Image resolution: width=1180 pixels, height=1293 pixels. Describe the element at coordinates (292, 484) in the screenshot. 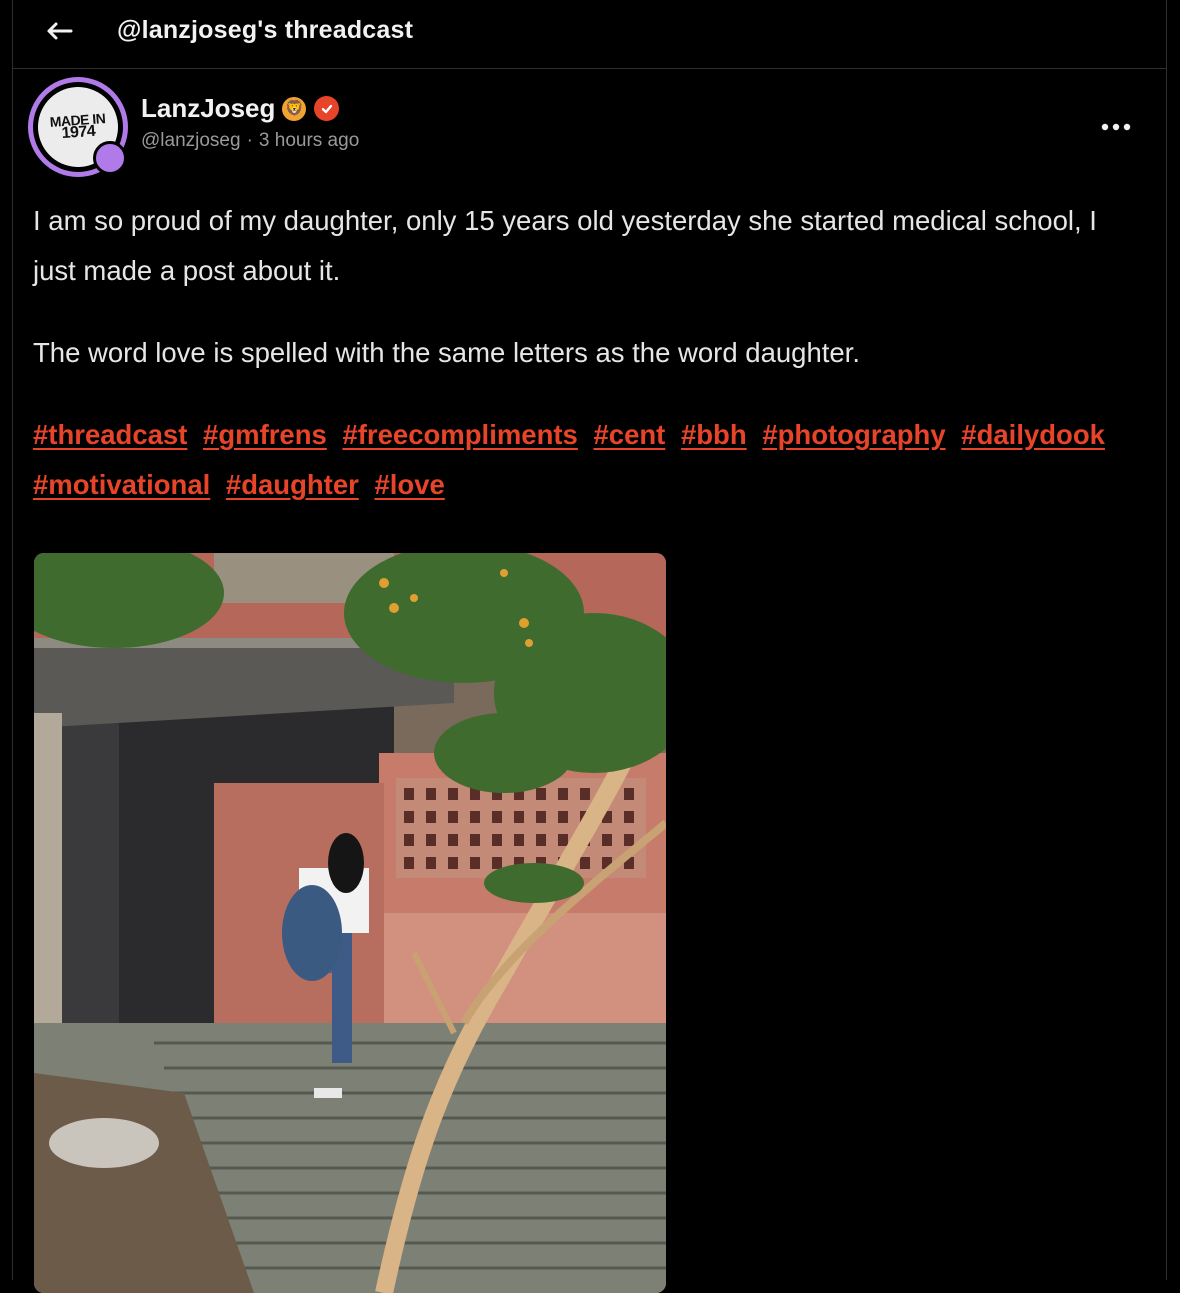

I see `hashtag-link: #daughter` at that location.